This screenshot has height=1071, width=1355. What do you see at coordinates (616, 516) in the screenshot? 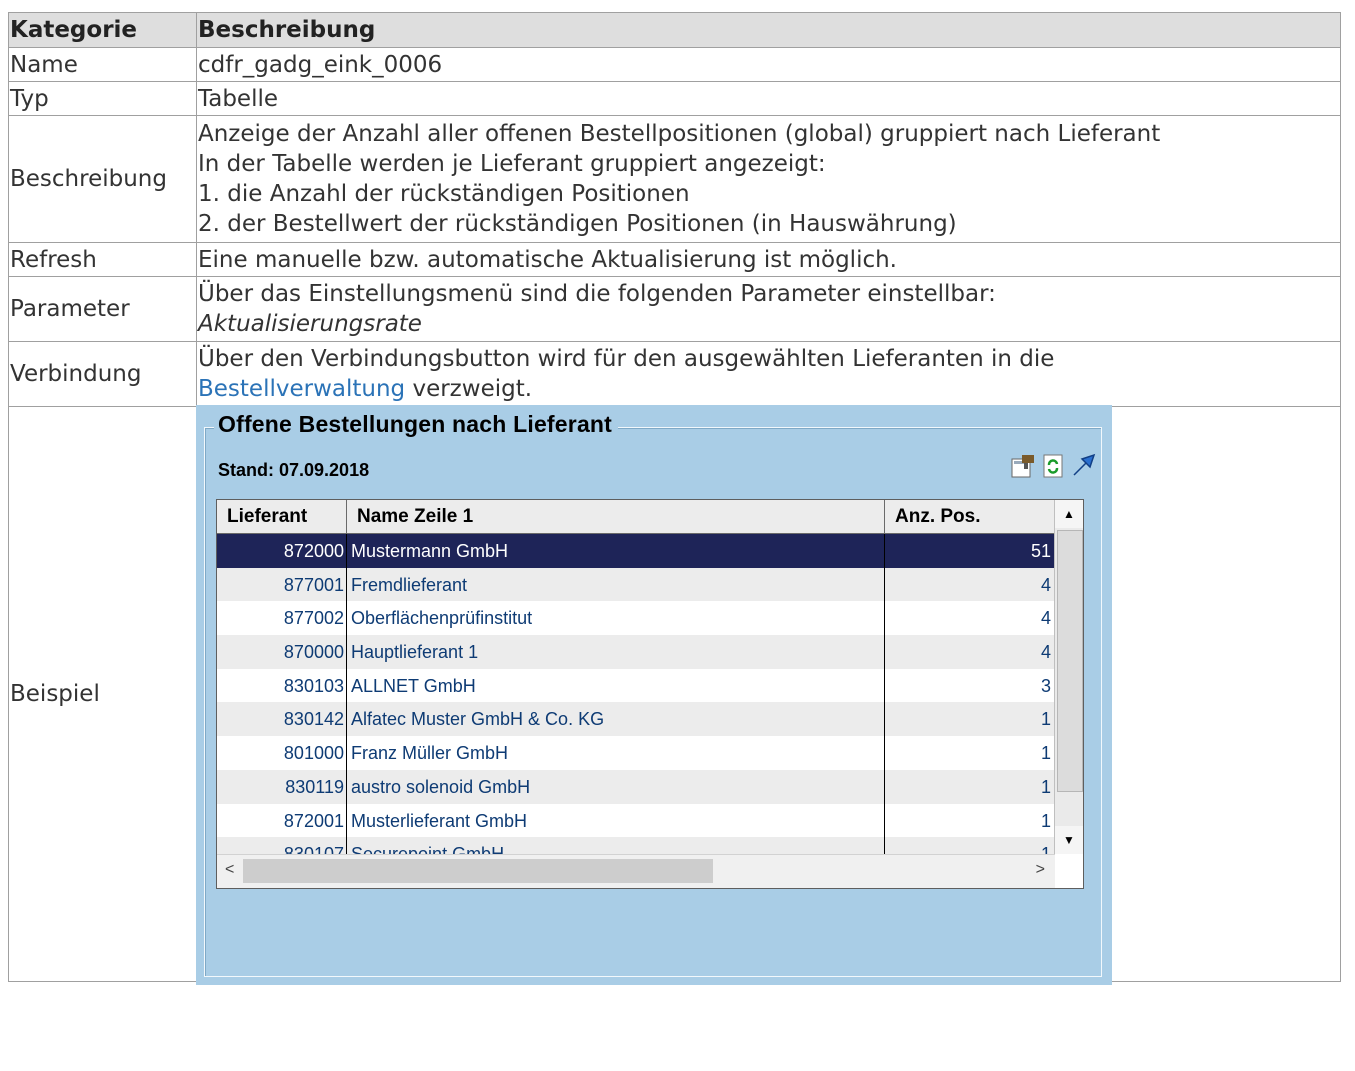
I see `col-name-zeile-1: Name Zeile 1` at bounding box center [616, 516].